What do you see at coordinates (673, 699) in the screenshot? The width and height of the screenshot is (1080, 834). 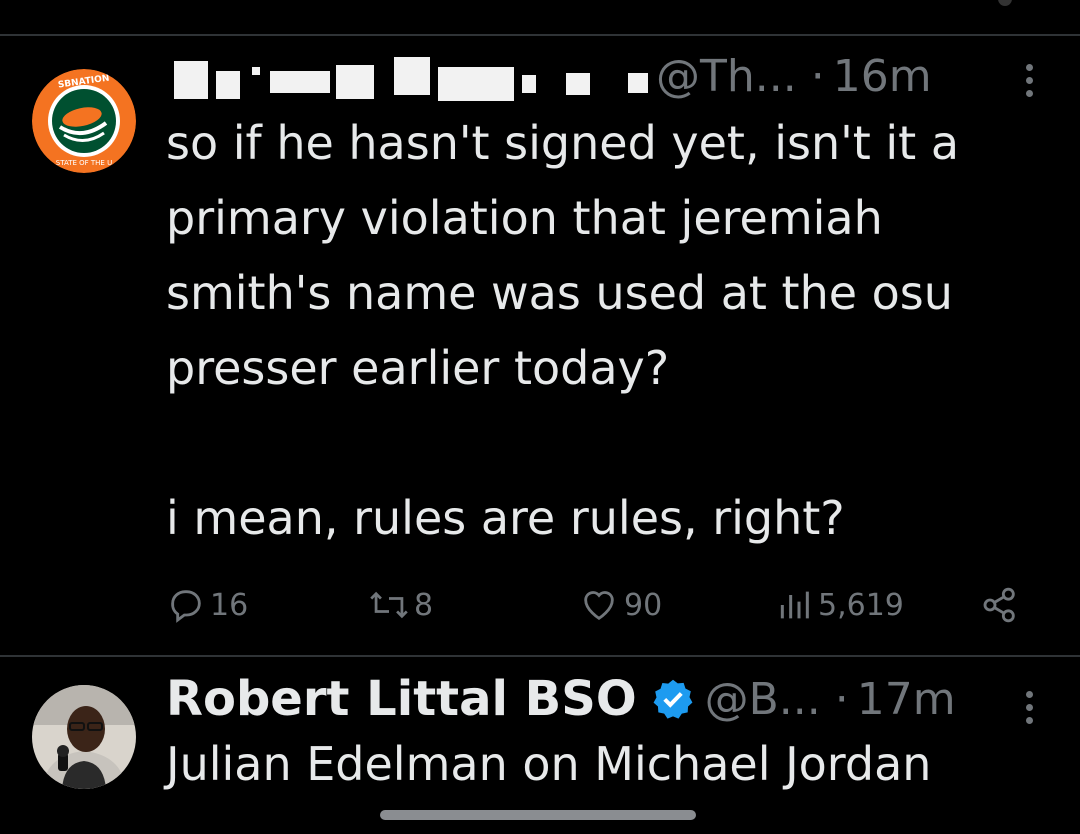 I see `verified-badge-icon` at bounding box center [673, 699].